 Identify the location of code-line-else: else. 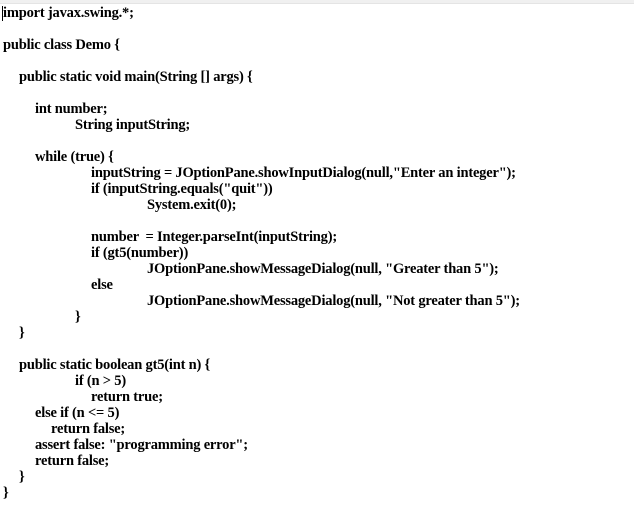
(102, 285).